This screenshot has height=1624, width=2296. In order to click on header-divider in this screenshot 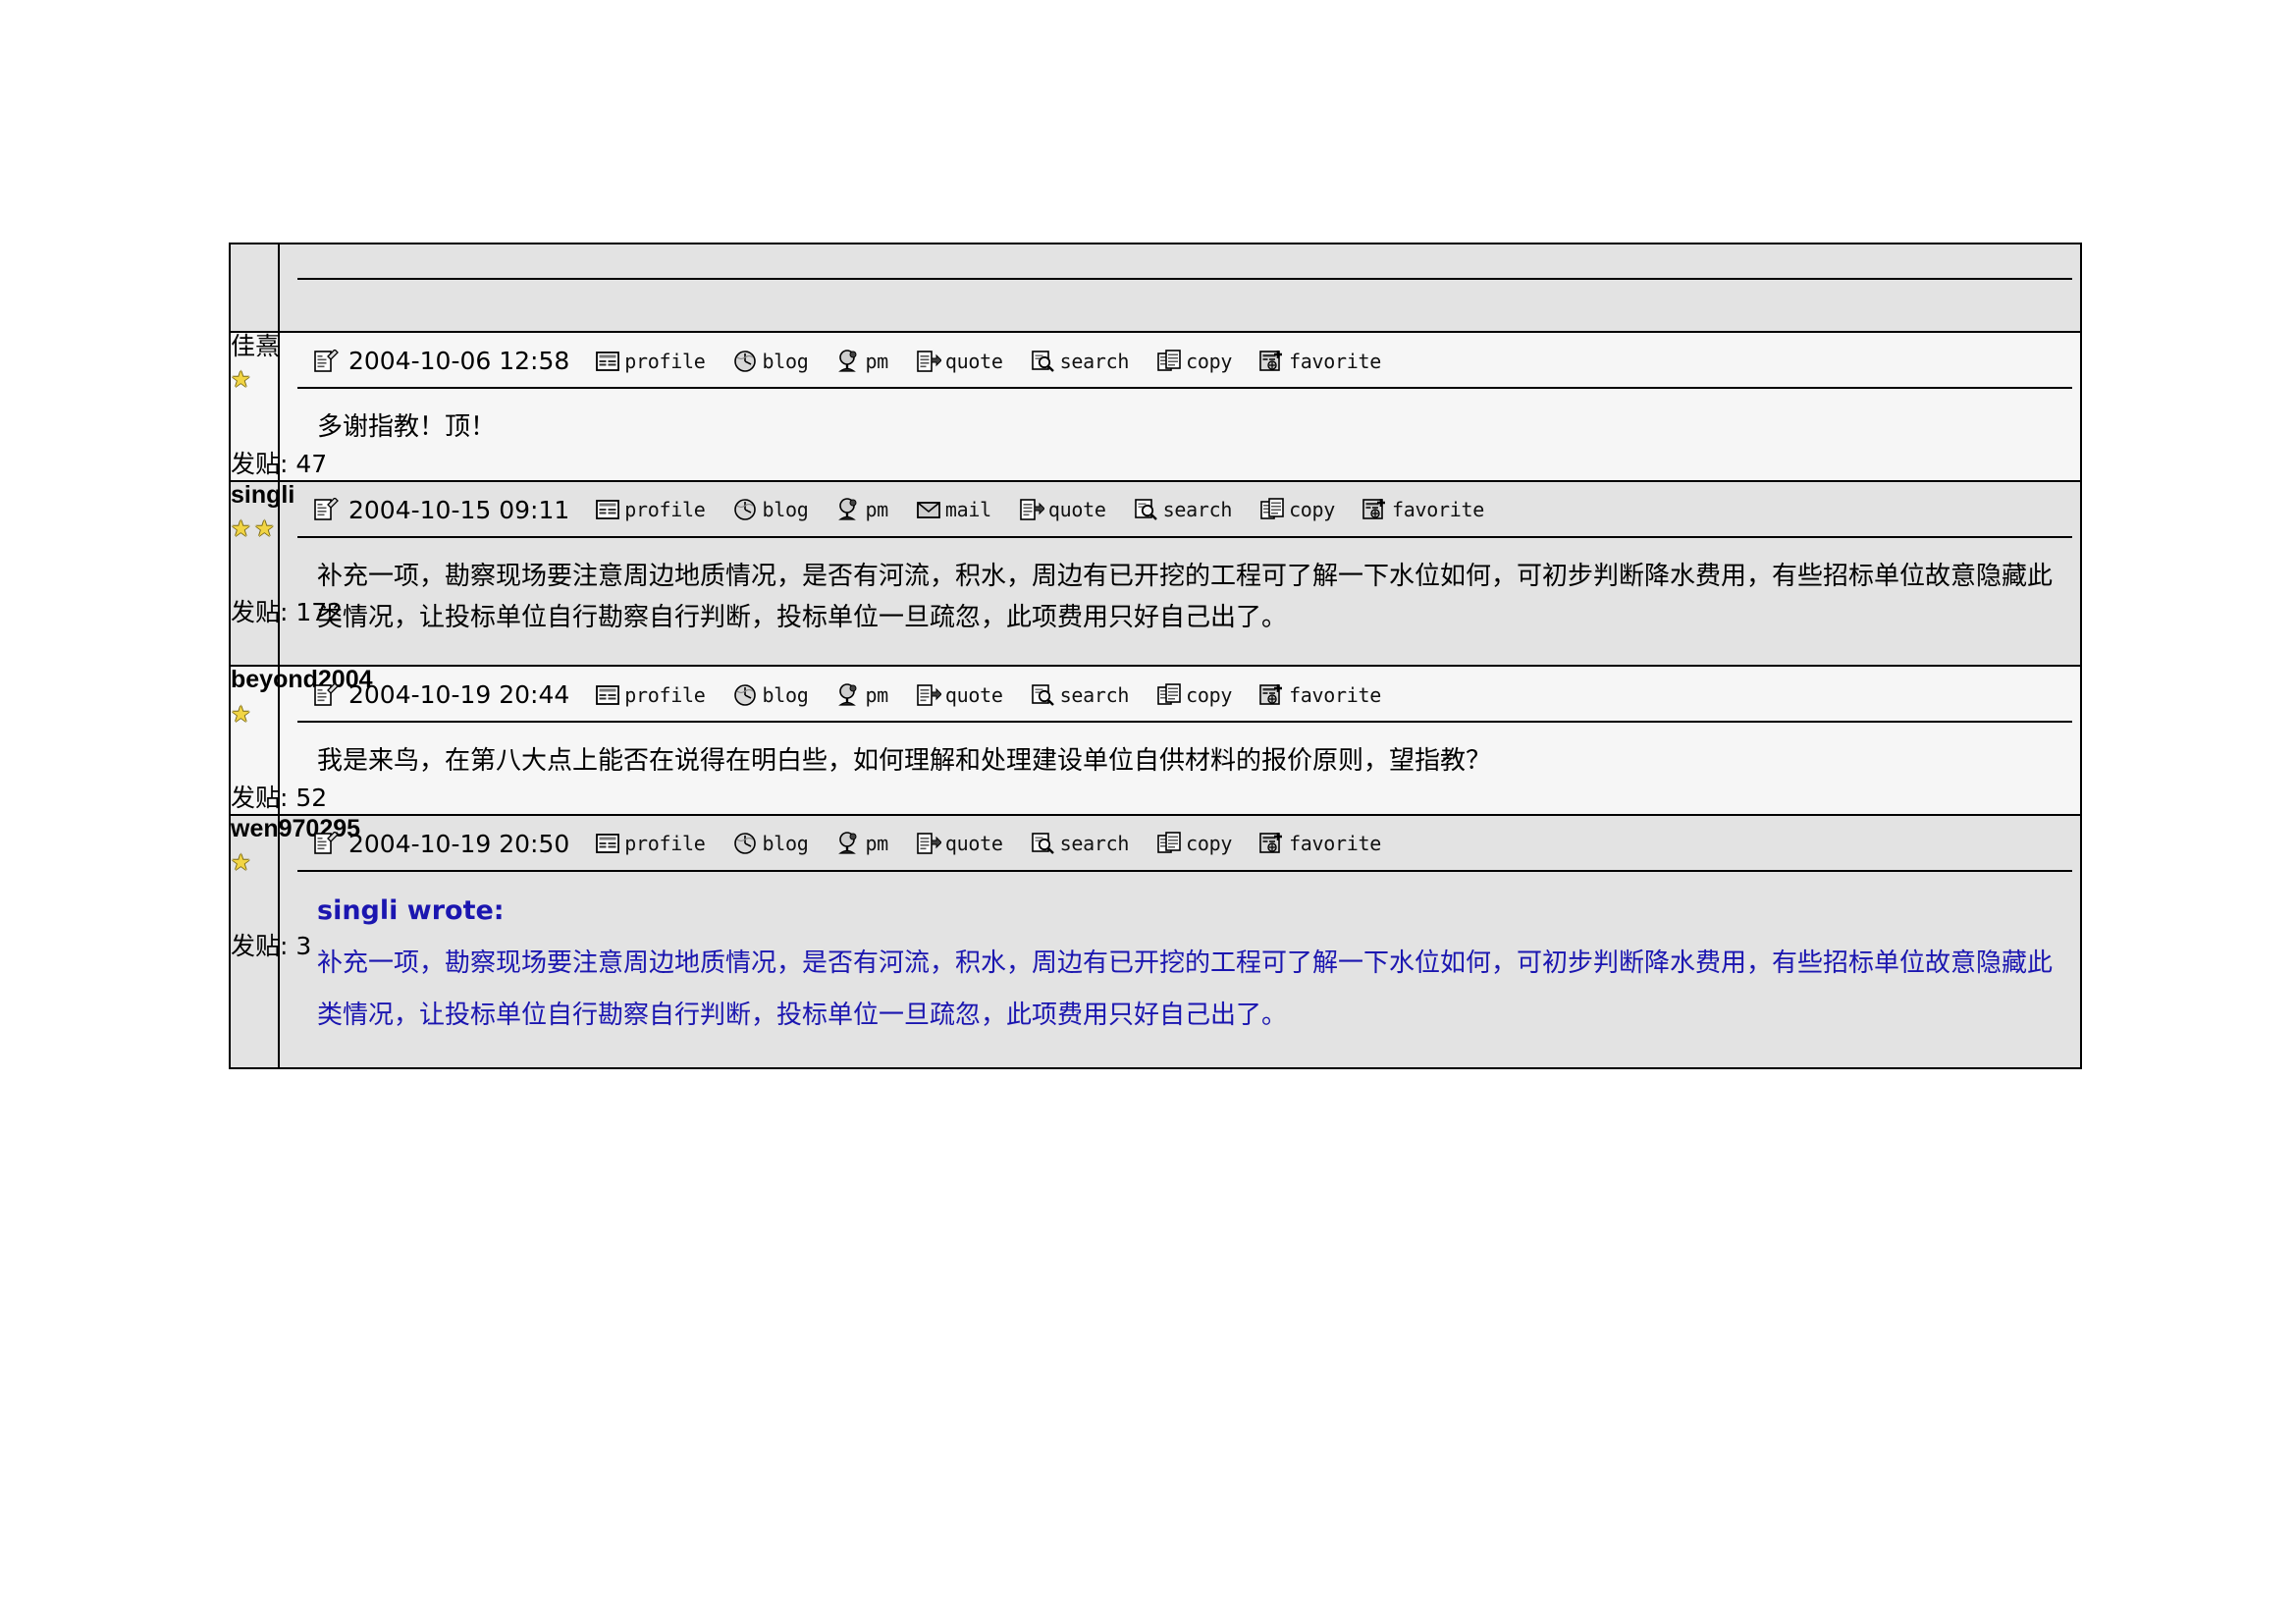, I will do `click(1184, 279)`.